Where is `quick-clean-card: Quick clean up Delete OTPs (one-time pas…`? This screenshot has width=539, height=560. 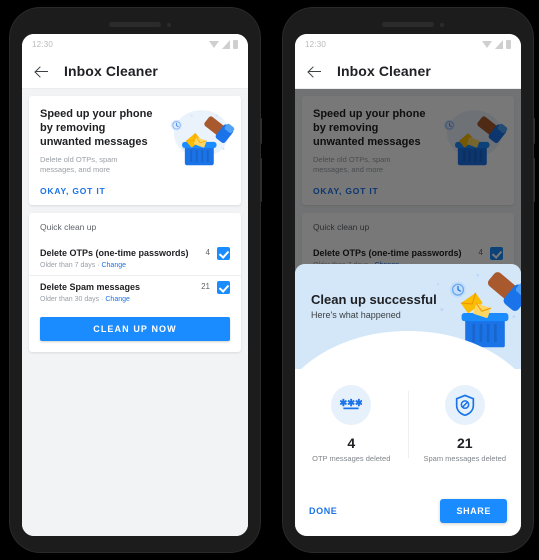 quick-clean-card: Quick clean up Delete OTPs (one-time pas… is located at coordinates (135, 282).